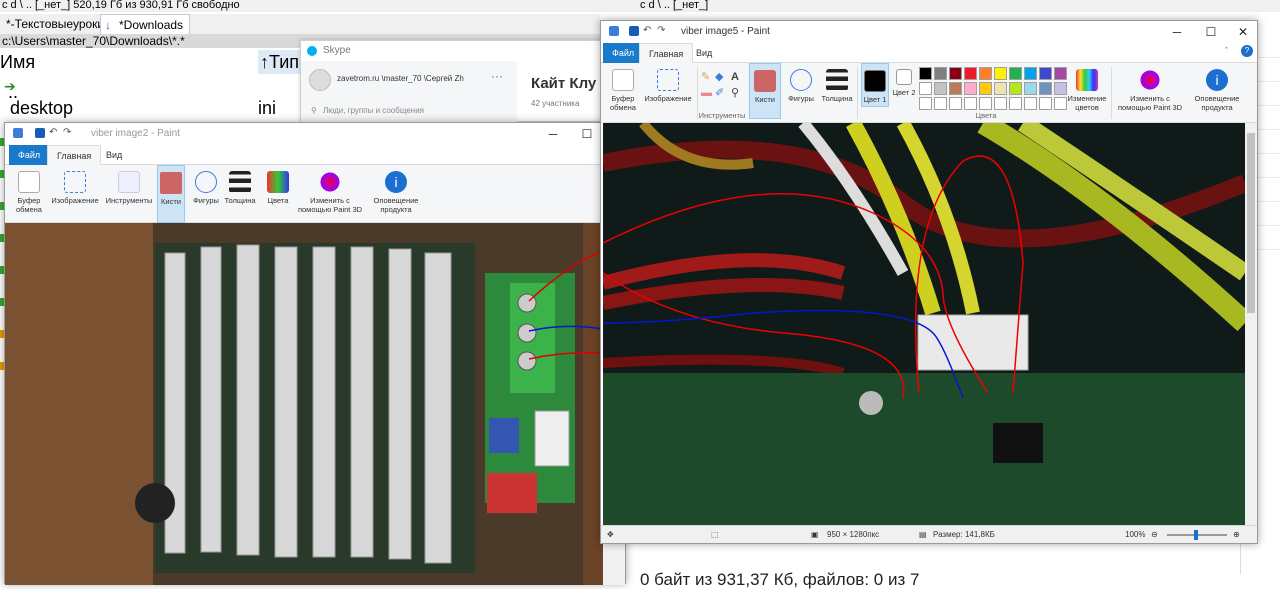  What do you see at coordinates (735, 93) in the screenshot?
I see `magnifier-icon: ⚲` at bounding box center [735, 93].